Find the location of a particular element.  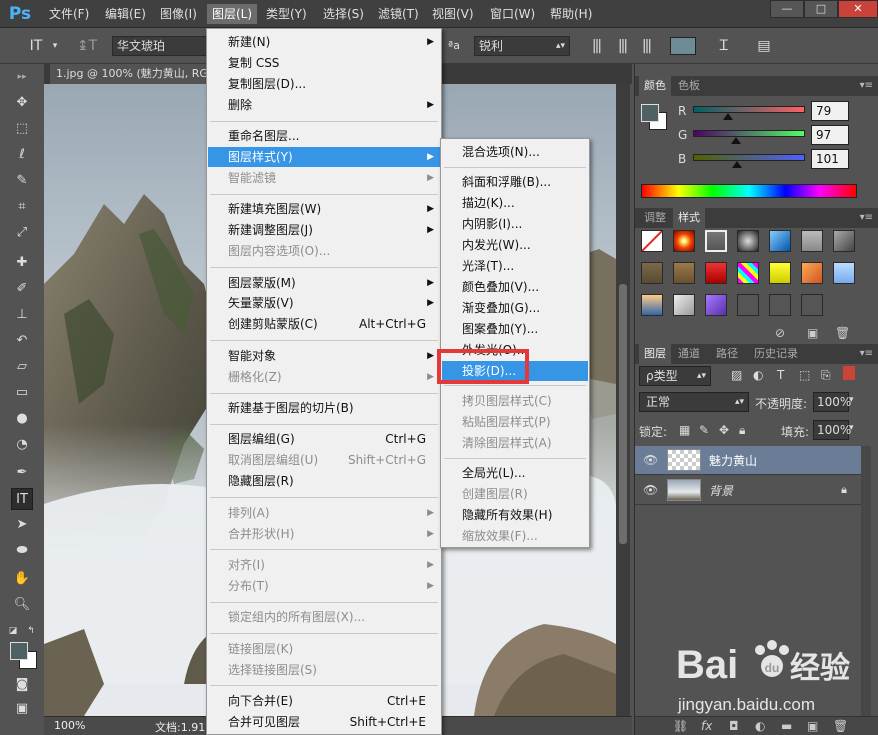

layer-menu-item: 栅格化(Z) ▶ is located at coordinates (324, 377).